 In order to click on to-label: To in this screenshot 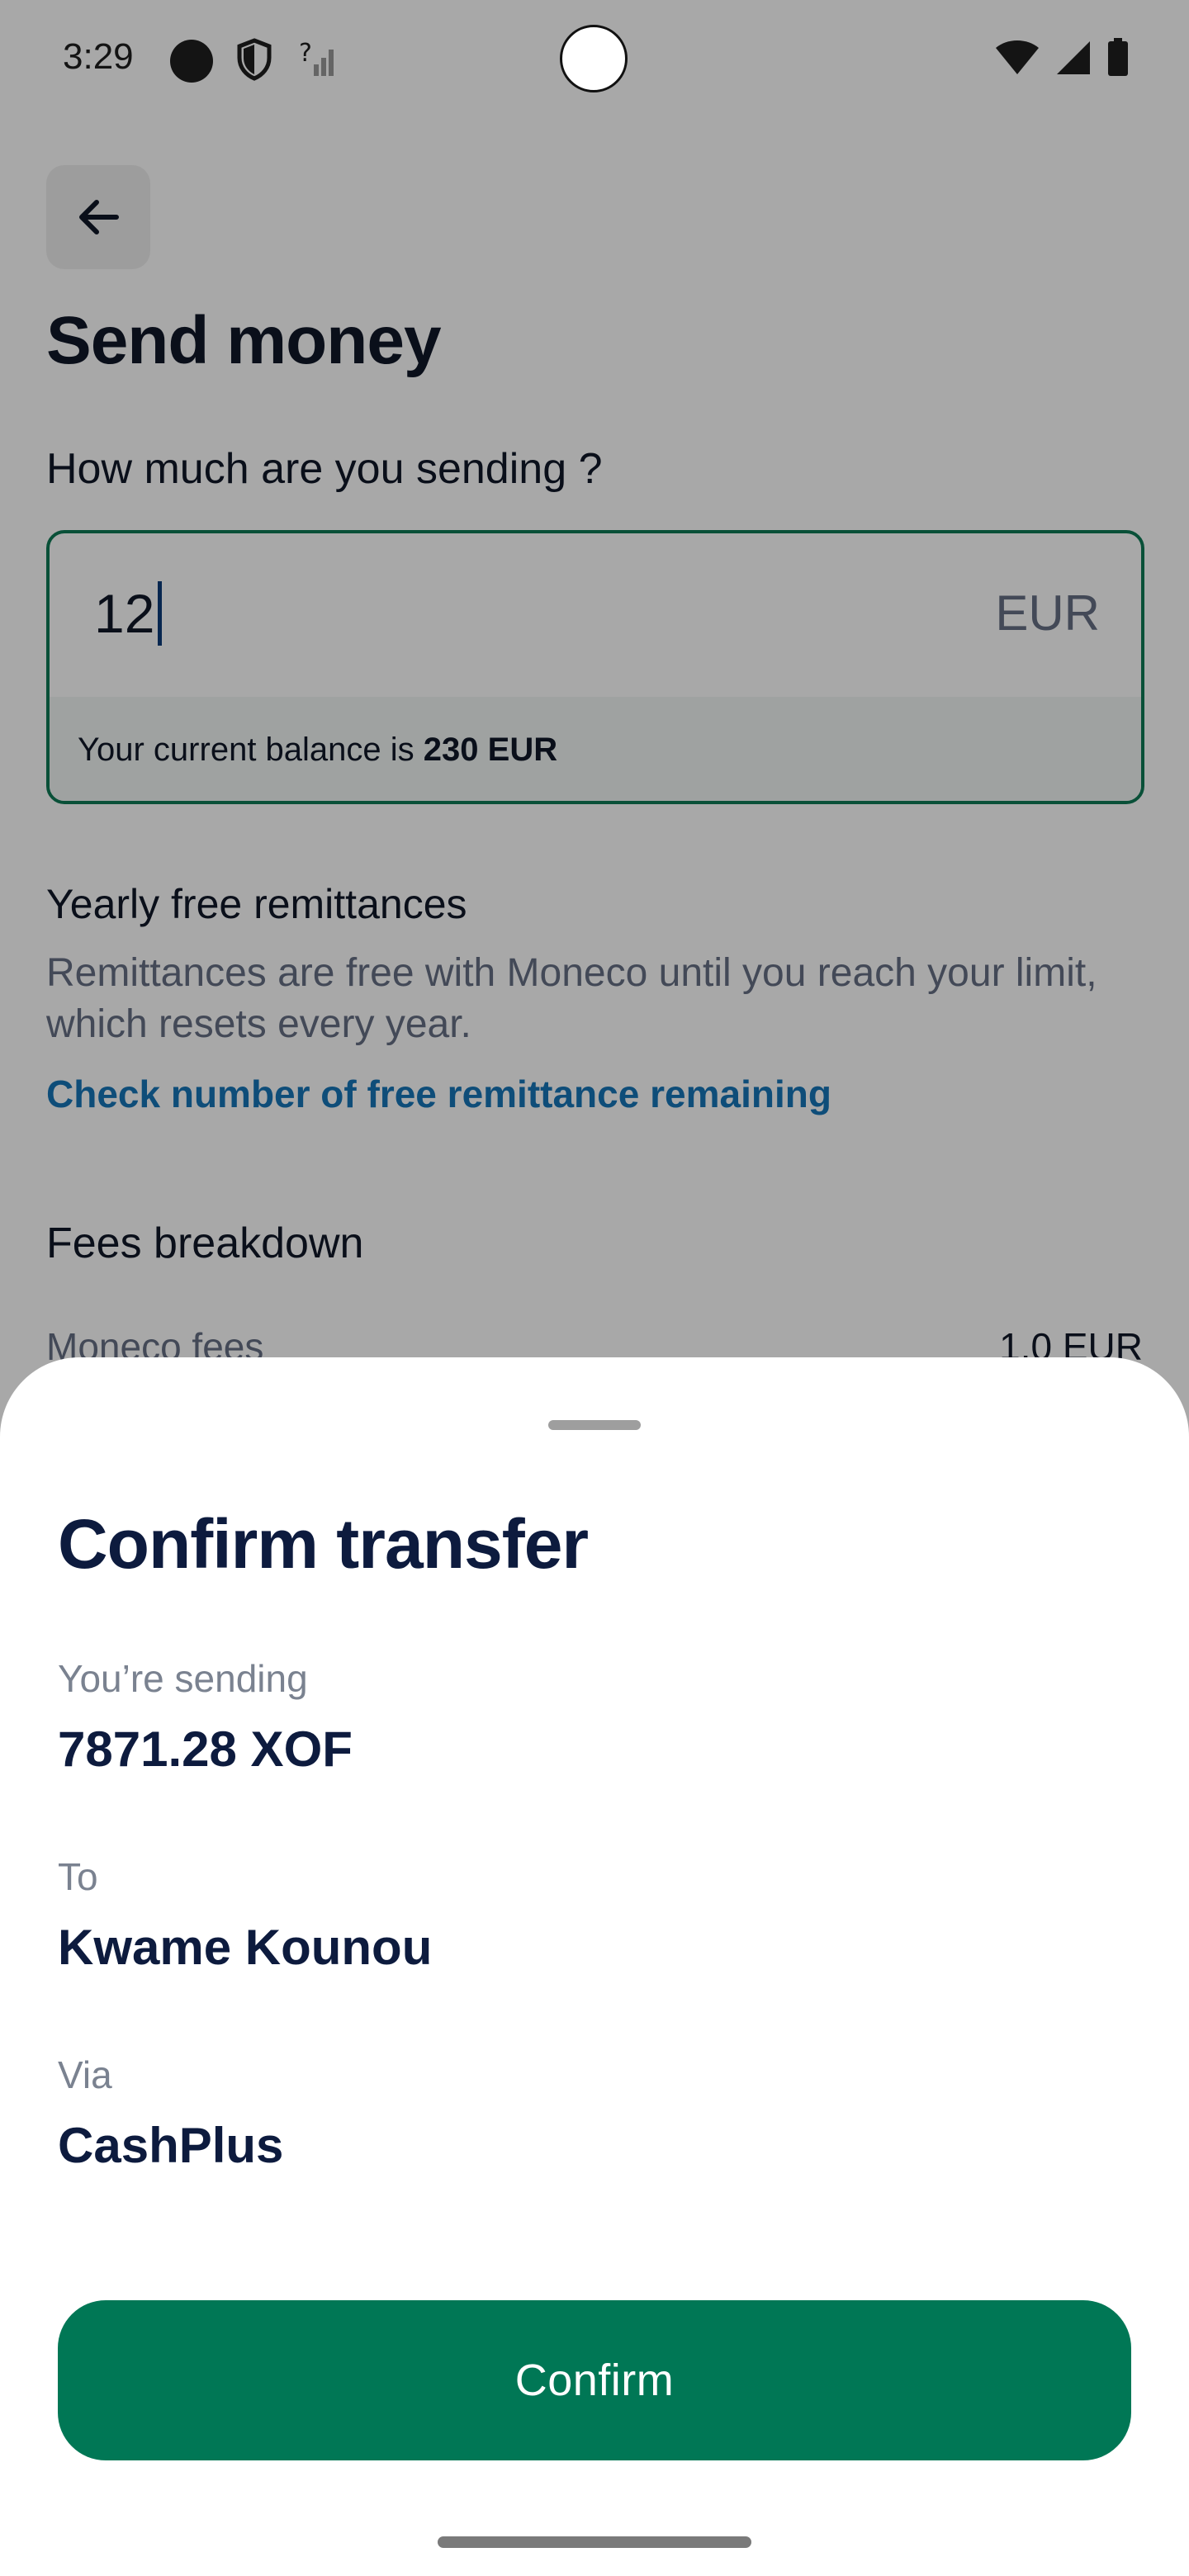, I will do `click(78, 1876)`.